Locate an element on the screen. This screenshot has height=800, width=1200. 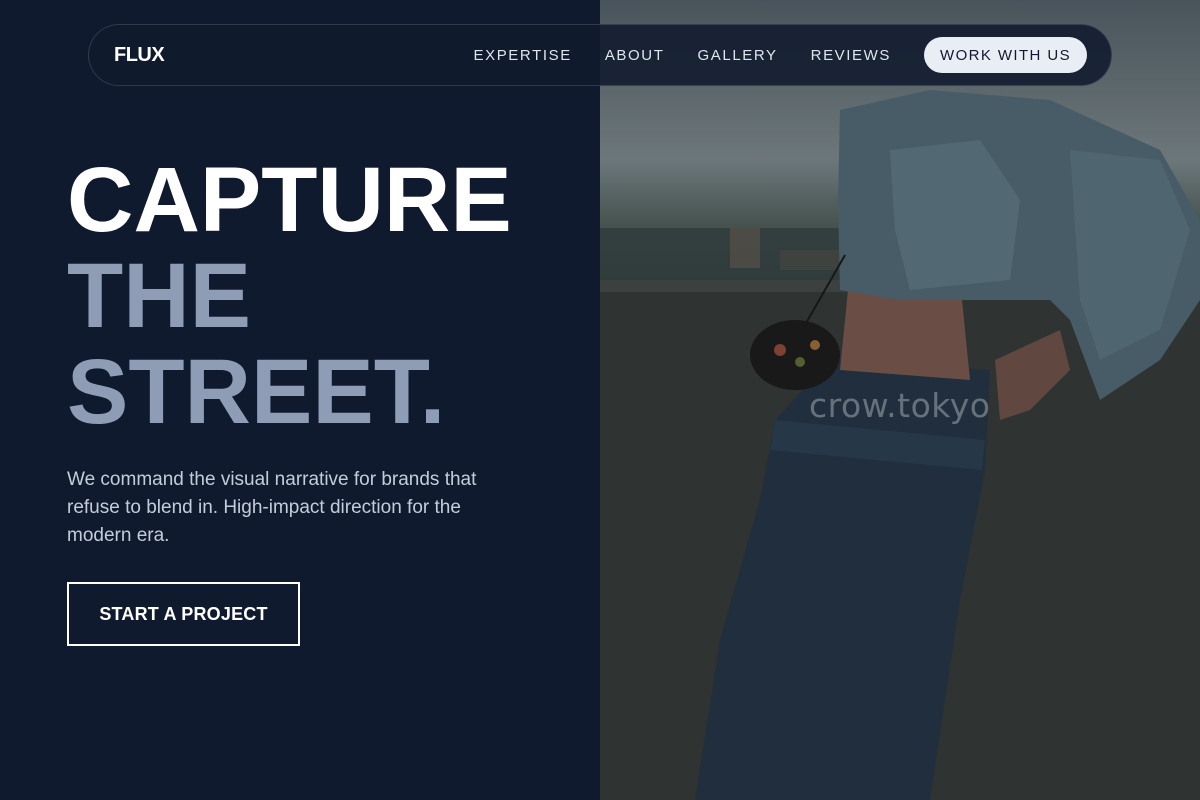
start-project-button: START A PROJECT is located at coordinates (183, 614).